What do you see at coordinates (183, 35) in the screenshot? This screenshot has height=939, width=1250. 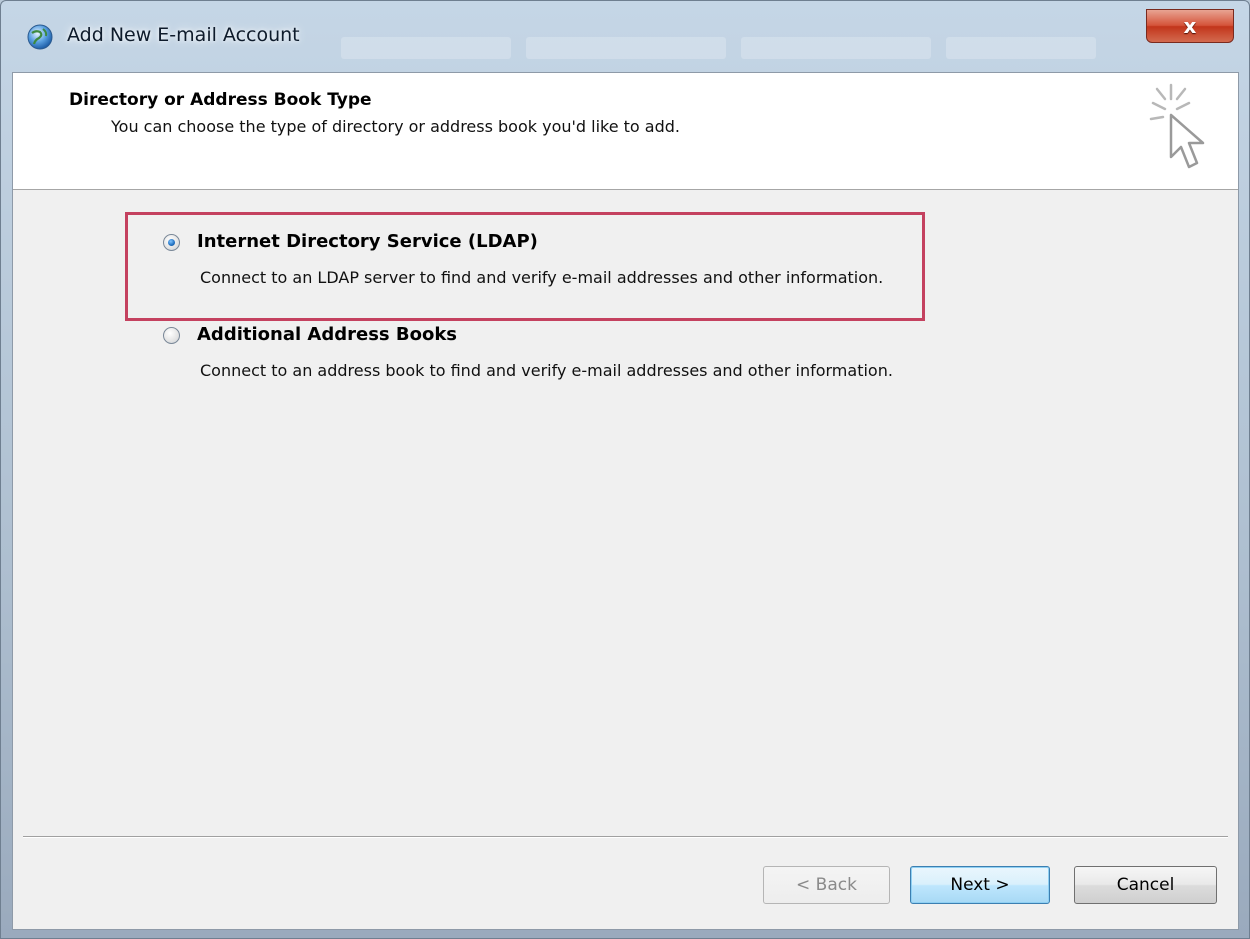 I see `window-title: Add New E-mail Account` at bounding box center [183, 35].